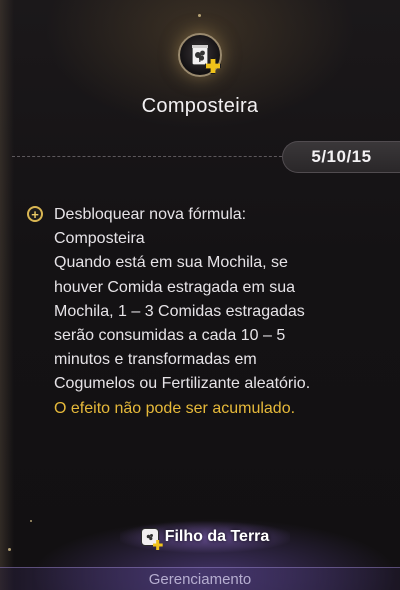 The image size is (400, 590). What do you see at coordinates (182, 384) in the screenshot?
I see `description-line: Cogumelos ou Fertilizante aleatório.` at bounding box center [182, 384].